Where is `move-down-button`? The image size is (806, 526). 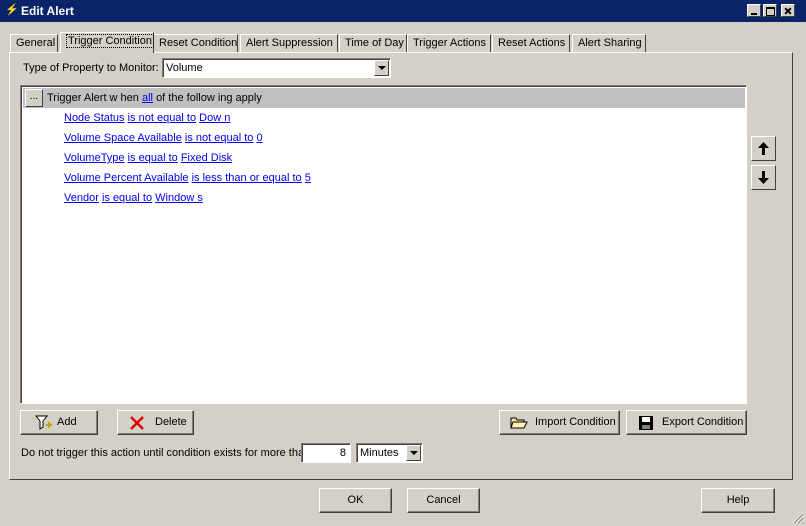
move-down-button is located at coordinates (763, 177).